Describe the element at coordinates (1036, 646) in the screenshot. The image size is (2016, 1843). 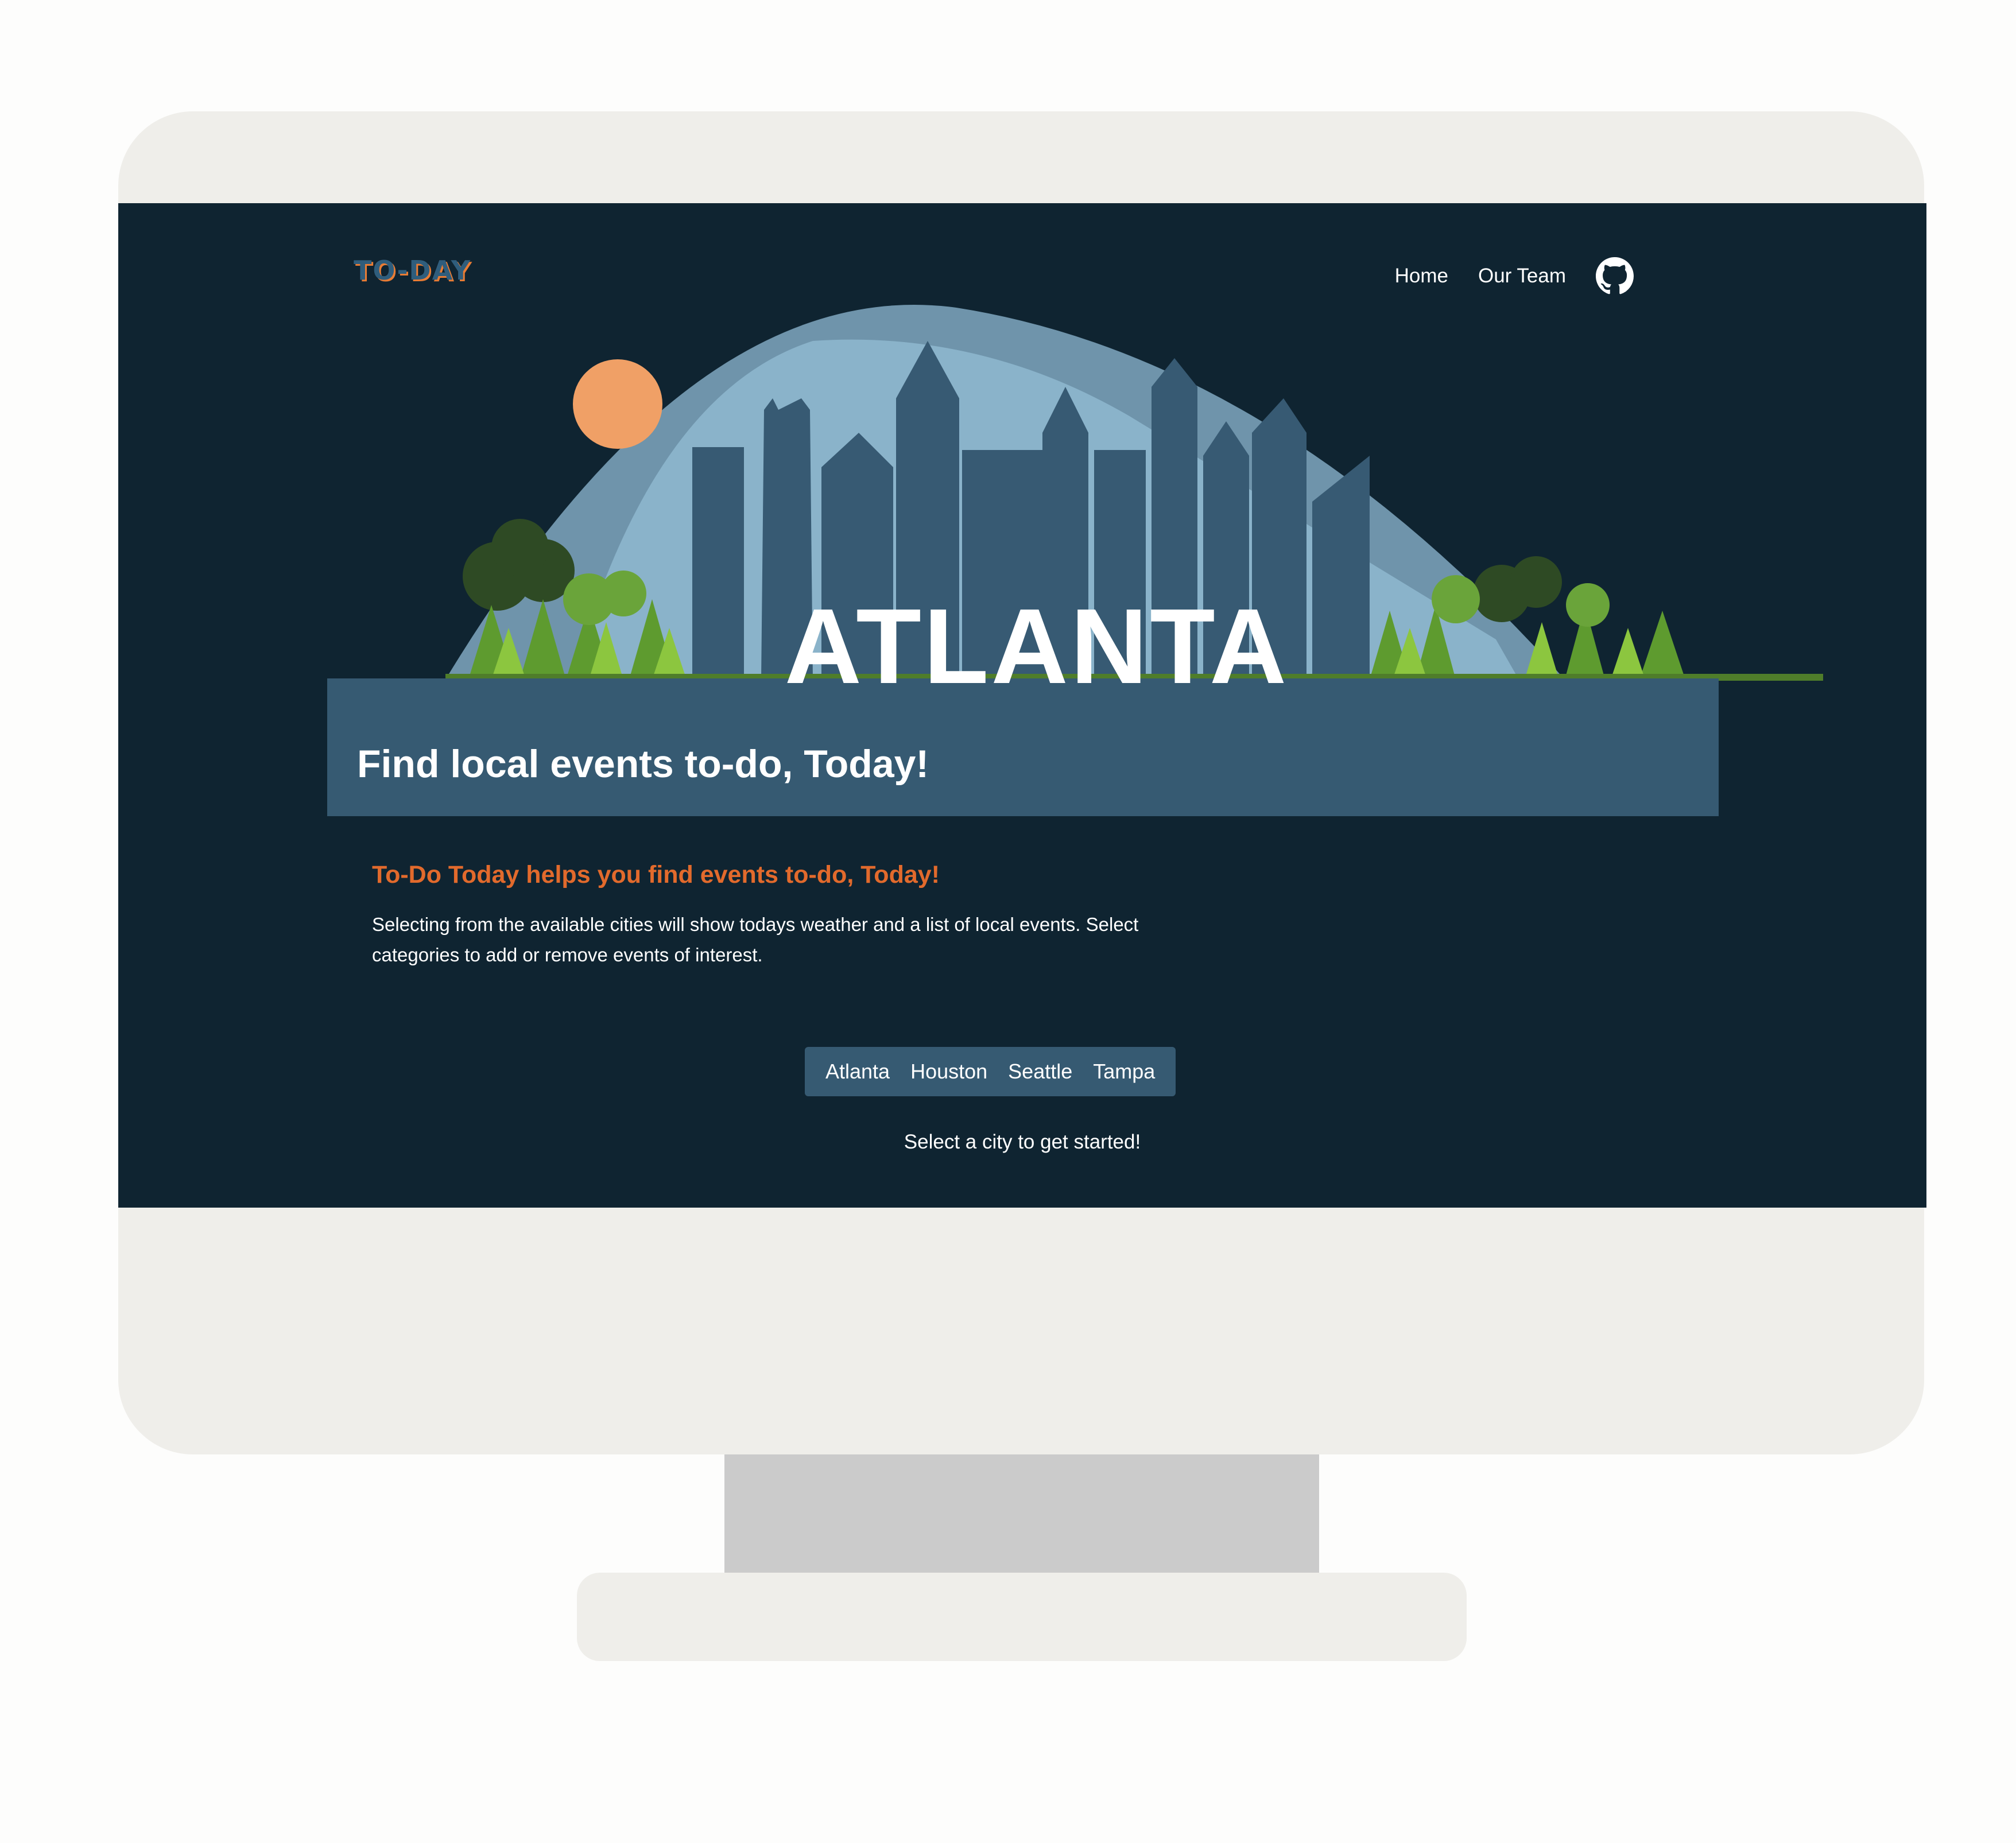
I see `hero-city-title: ATLANTA` at that location.